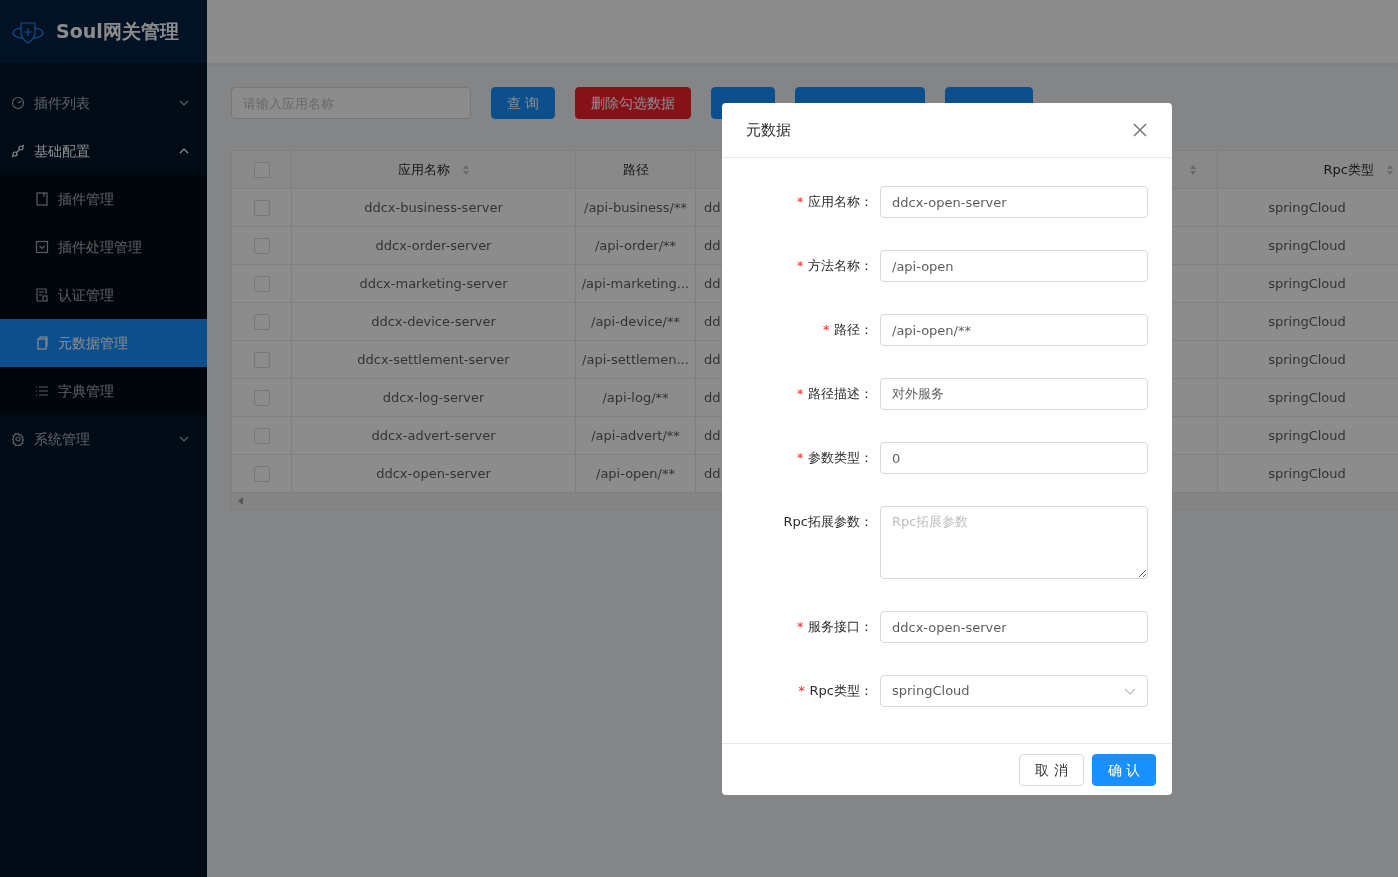 The image size is (1398, 877). What do you see at coordinates (635, 169) in the screenshot?
I see `column-header: 路径` at bounding box center [635, 169].